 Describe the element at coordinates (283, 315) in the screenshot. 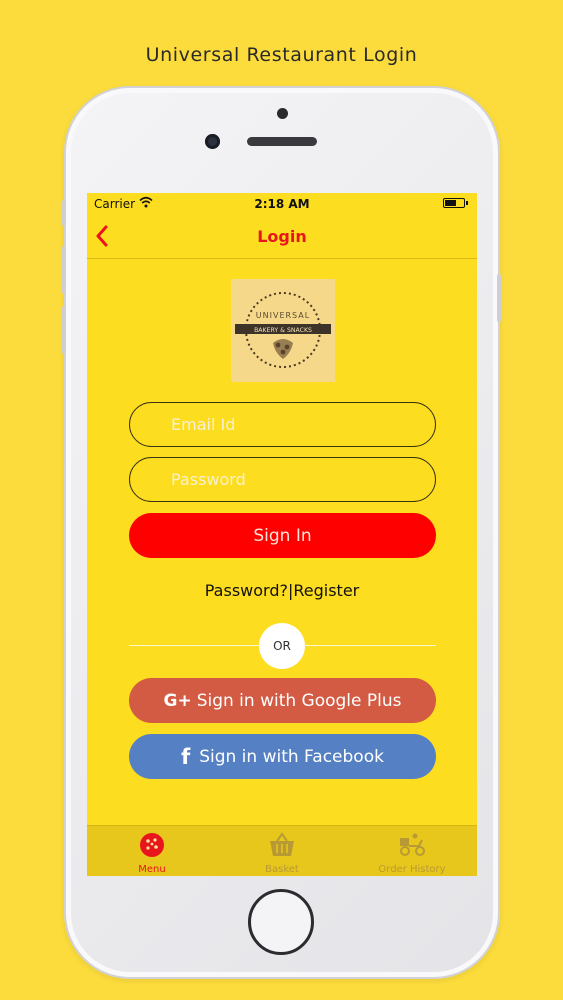

I see `svg-text: UNIVERSAL` at that location.